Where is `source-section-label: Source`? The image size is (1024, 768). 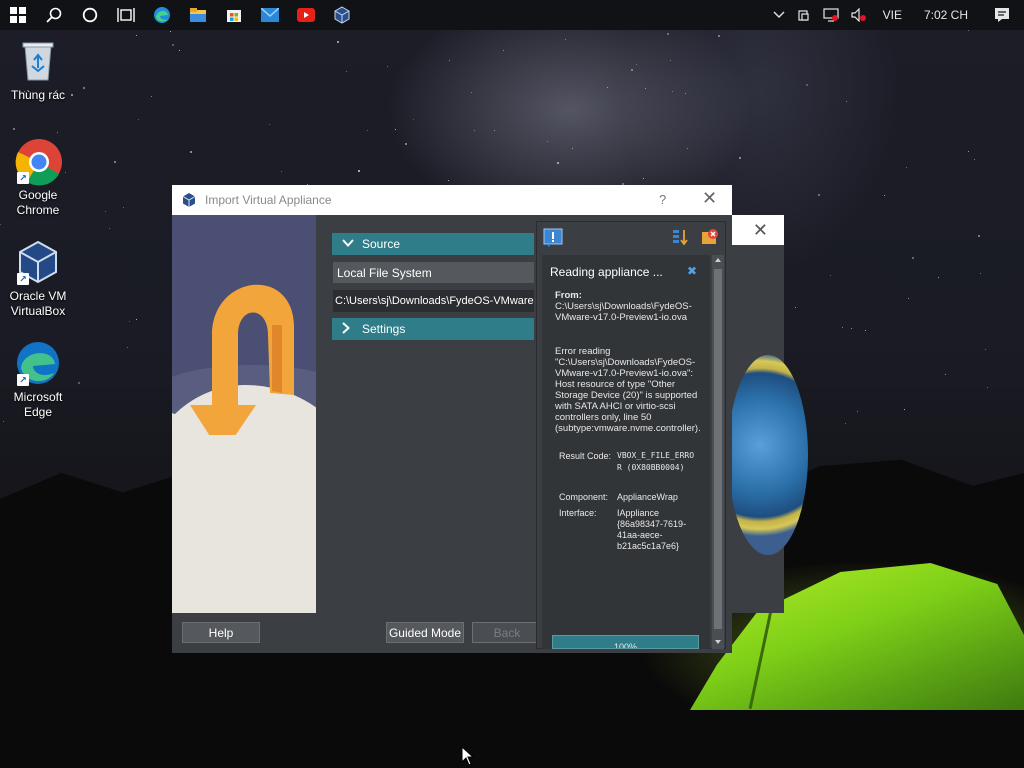 source-section-label: Source is located at coordinates (381, 244).